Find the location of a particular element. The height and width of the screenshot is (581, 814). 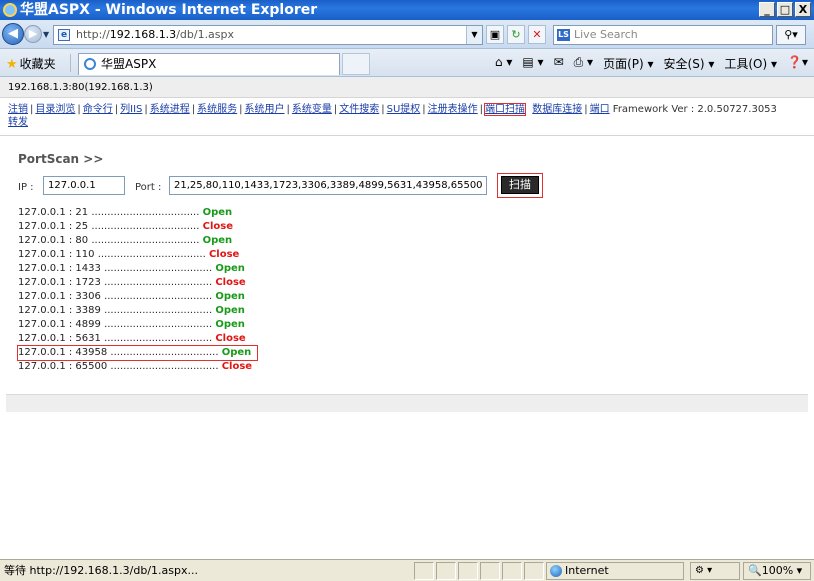

maximize-button: □ is located at coordinates (785, 9).